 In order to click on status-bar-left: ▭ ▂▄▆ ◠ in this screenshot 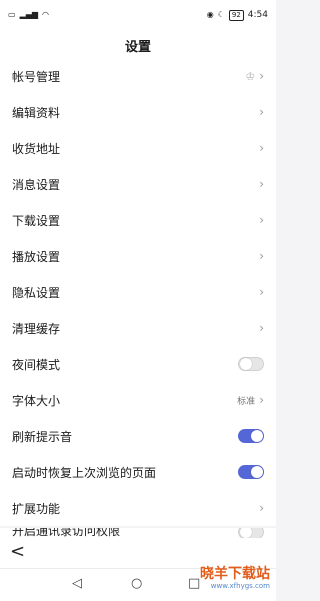, I will do `click(28, 15)`.